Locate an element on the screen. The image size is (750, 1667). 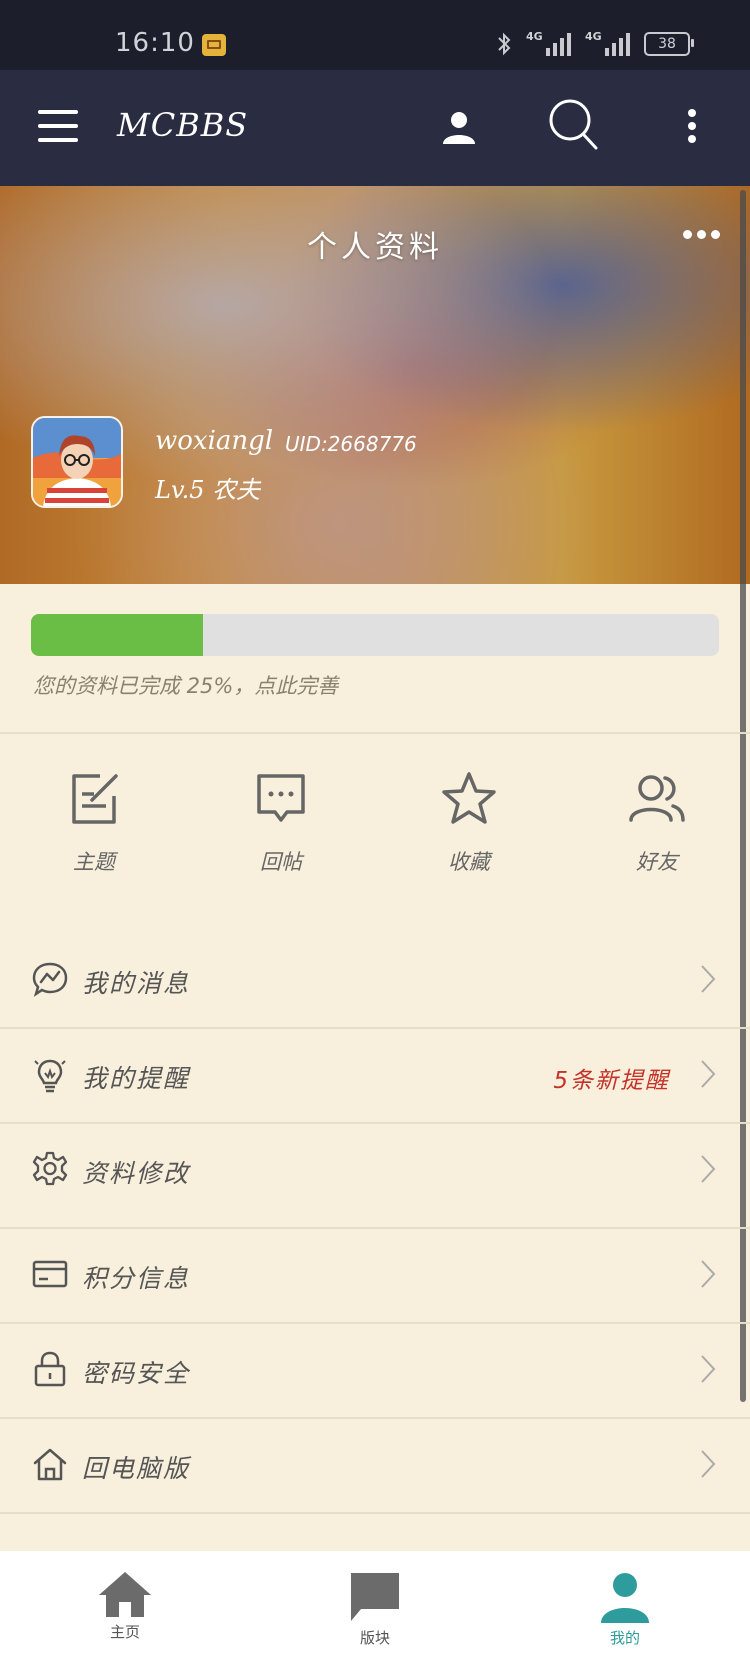
app-bar: MCBBS is located at coordinates (375, 128).